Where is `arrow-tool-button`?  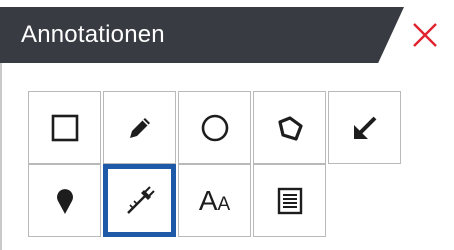 arrow-tool-button is located at coordinates (364, 127).